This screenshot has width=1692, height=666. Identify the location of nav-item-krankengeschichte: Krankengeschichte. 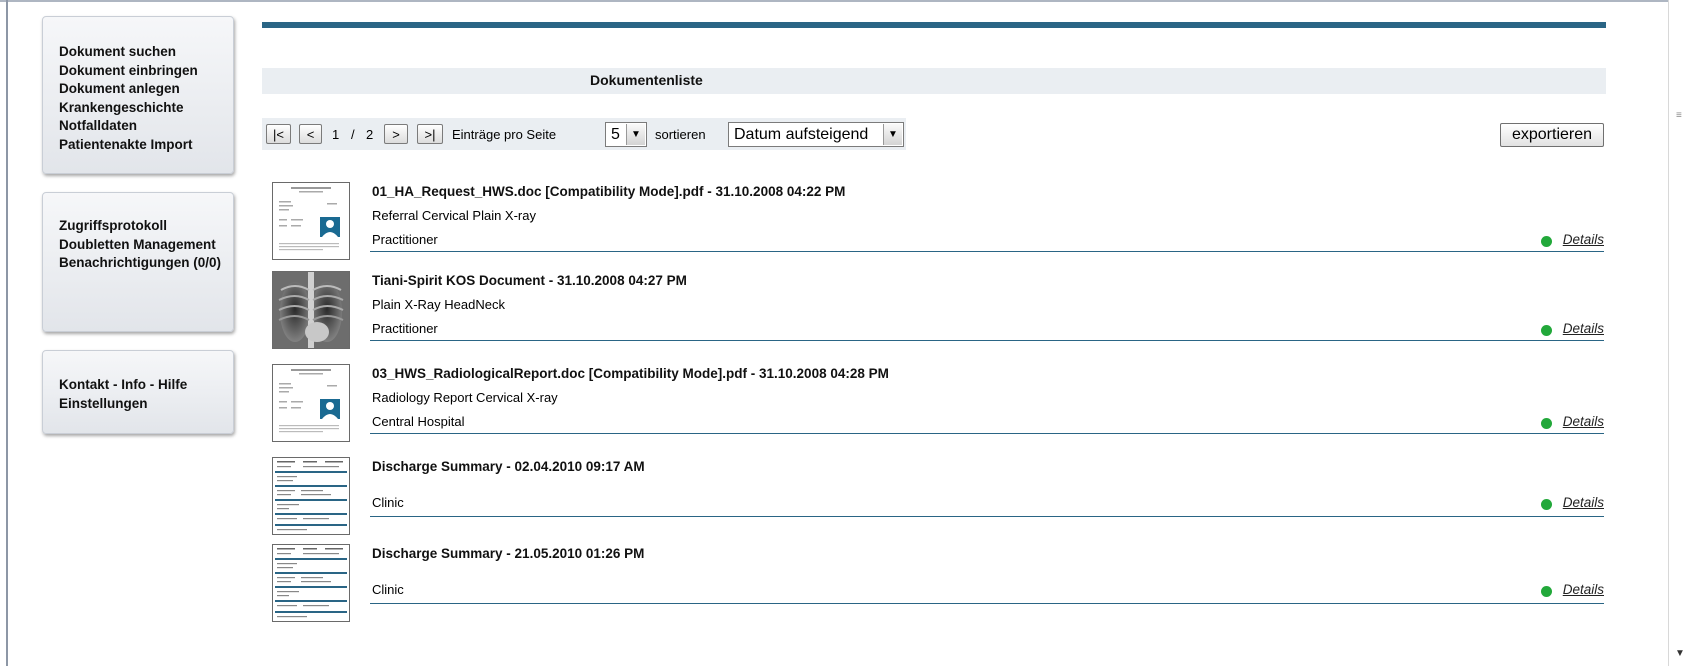
(146, 108).